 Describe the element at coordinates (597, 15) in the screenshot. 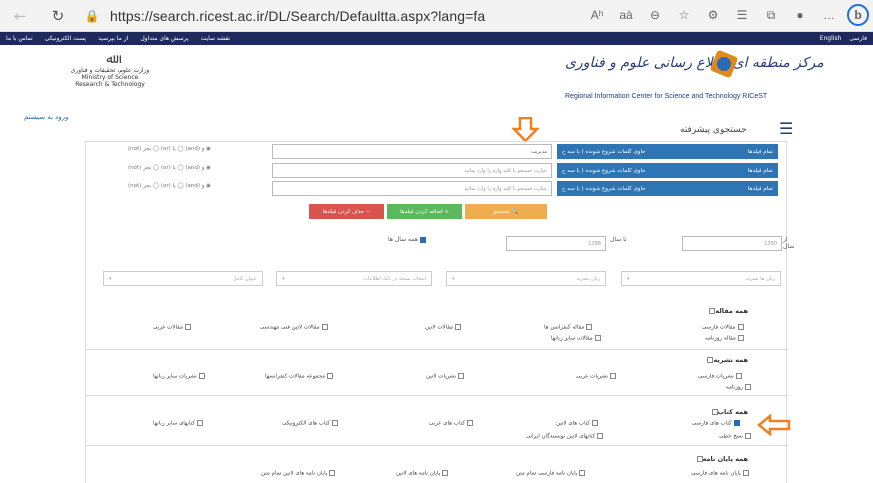

I see `read-aloud-icon: Aʰ` at that location.